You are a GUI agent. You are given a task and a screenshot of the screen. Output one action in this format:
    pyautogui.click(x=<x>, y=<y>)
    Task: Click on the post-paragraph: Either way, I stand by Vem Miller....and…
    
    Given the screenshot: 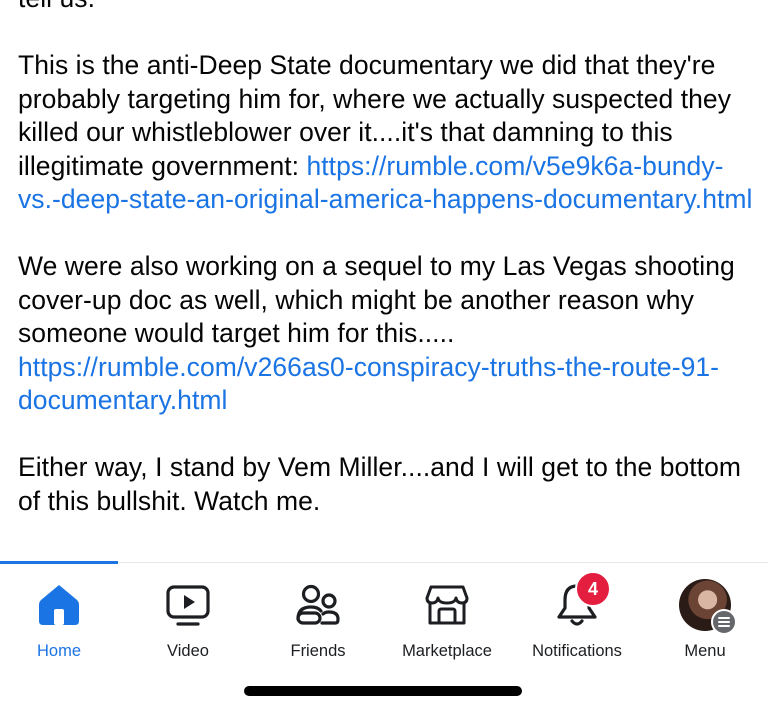 What is the action you would take?
    pyautogui.click(x=388, y=484)
    